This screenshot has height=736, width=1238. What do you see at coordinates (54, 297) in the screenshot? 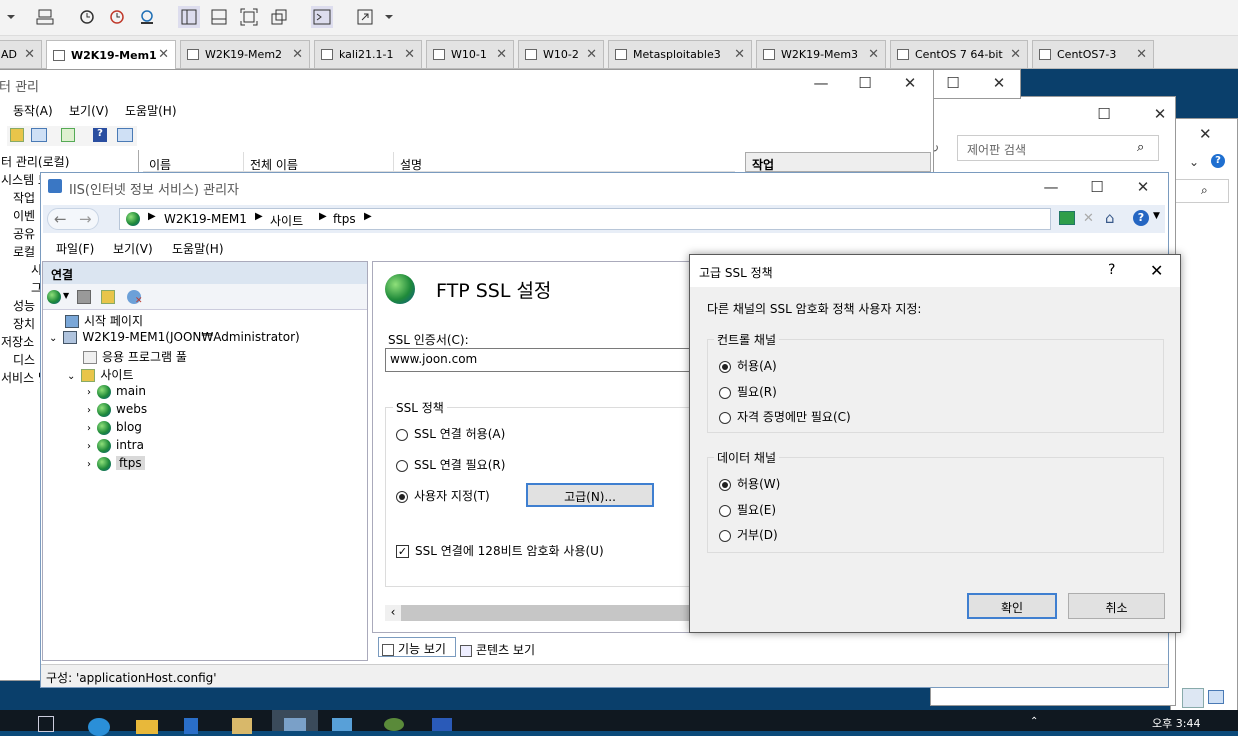
I see `connect-icon` at bounding box center [54, 297].